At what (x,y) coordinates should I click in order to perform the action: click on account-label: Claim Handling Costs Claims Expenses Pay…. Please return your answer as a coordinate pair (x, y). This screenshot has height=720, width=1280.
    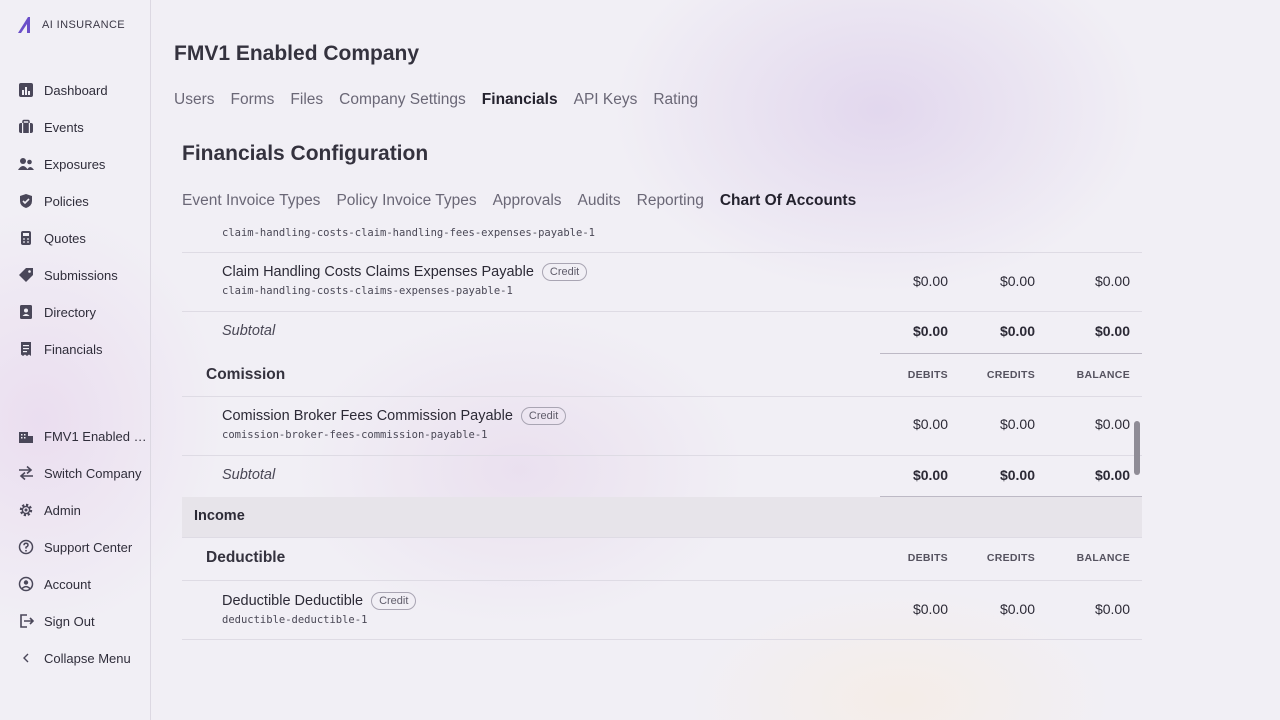
    Looking at the image, I should click on (378, 272).